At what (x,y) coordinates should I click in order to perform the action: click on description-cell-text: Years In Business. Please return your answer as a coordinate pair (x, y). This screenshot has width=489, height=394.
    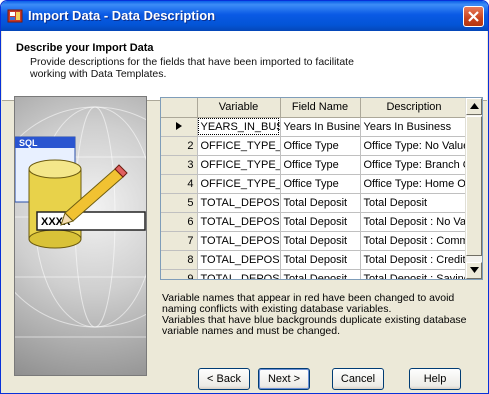
    Looking at the image, I should click on (407, 126).